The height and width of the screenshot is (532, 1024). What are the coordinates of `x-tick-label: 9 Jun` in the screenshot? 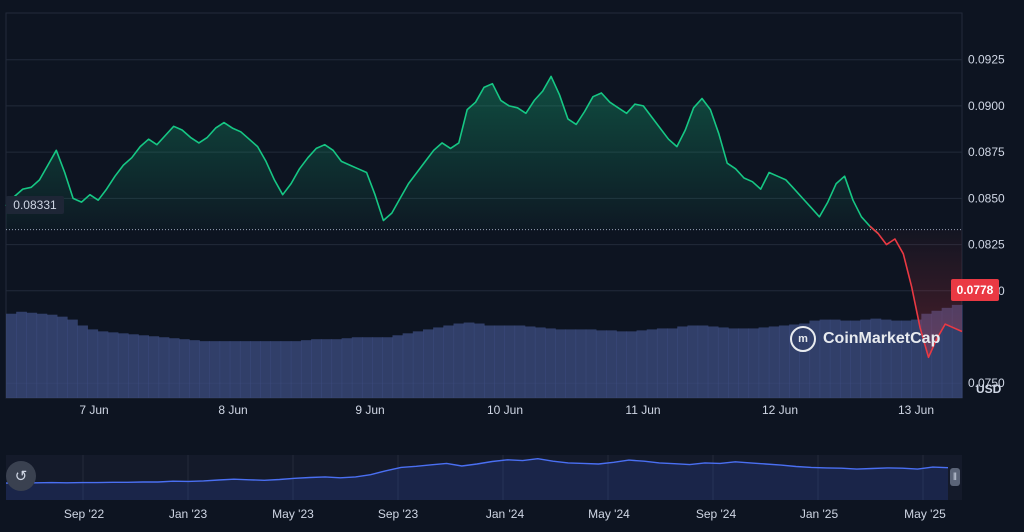 It's located at (369, 410).